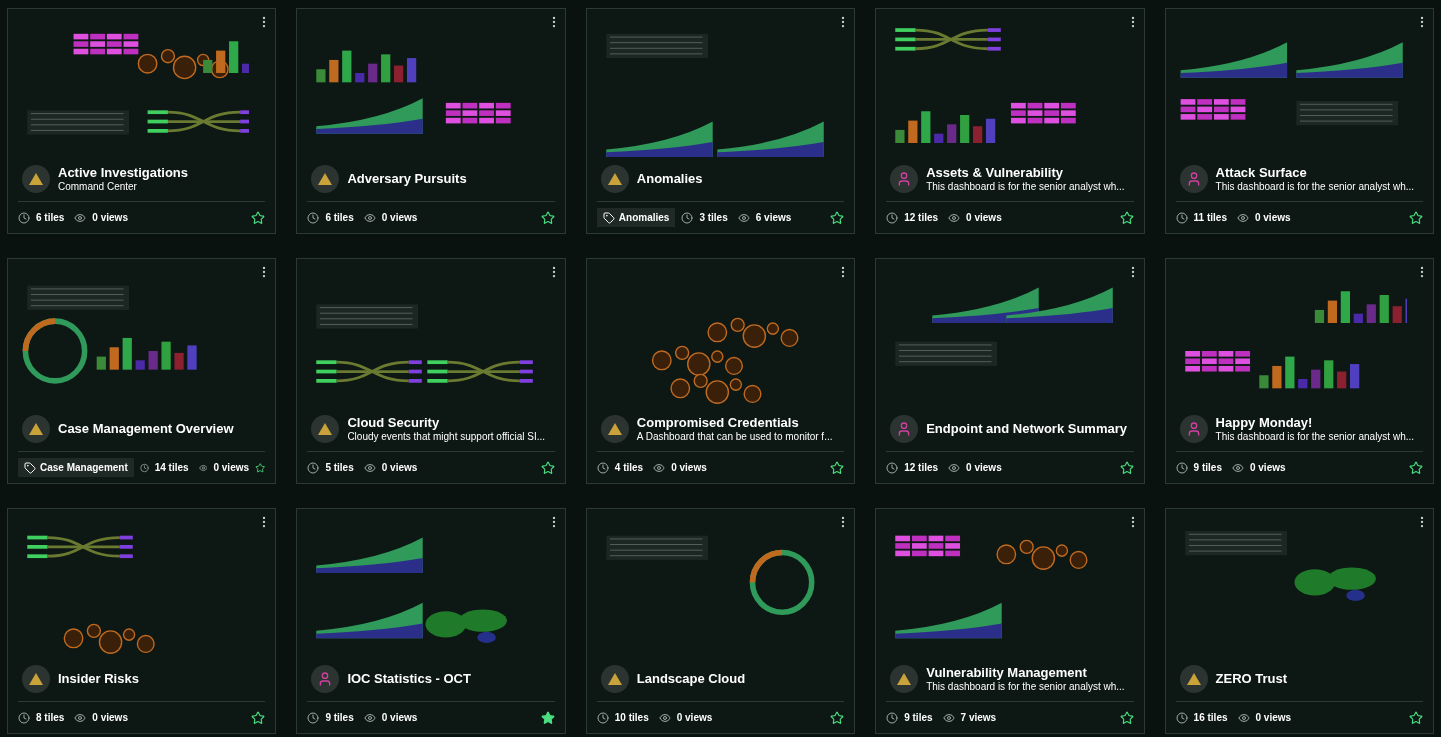  What do you see at coordinates (50, 718) in the screenshot?
I see `tile-count: 8 tiles` at bounding box center [50, 718].